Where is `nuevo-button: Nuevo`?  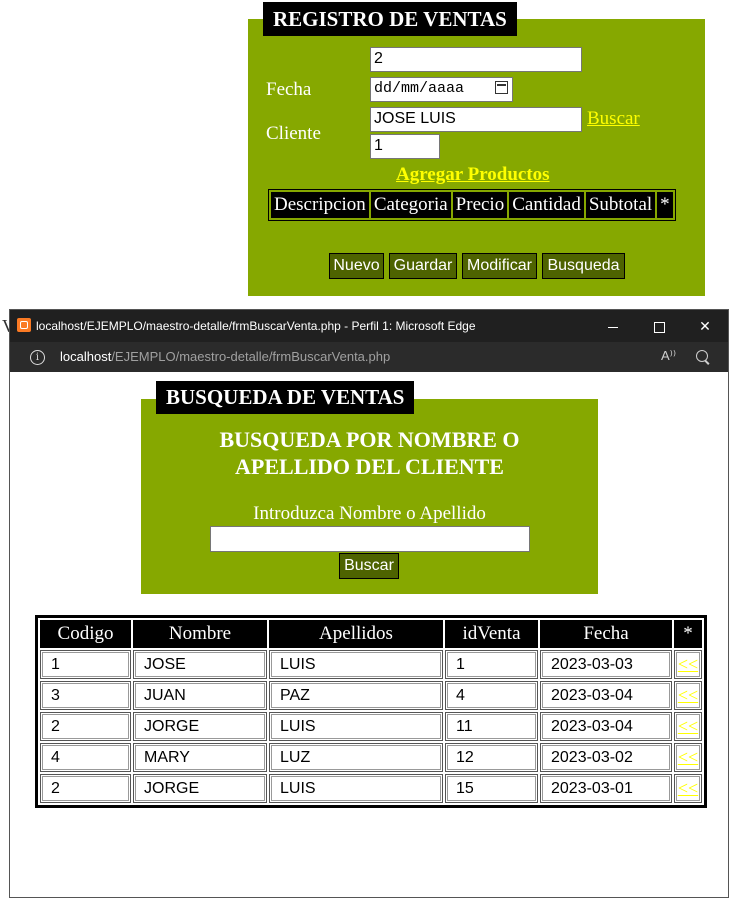 nuevo-button: Nuevo is located at coordinates (356, 266).